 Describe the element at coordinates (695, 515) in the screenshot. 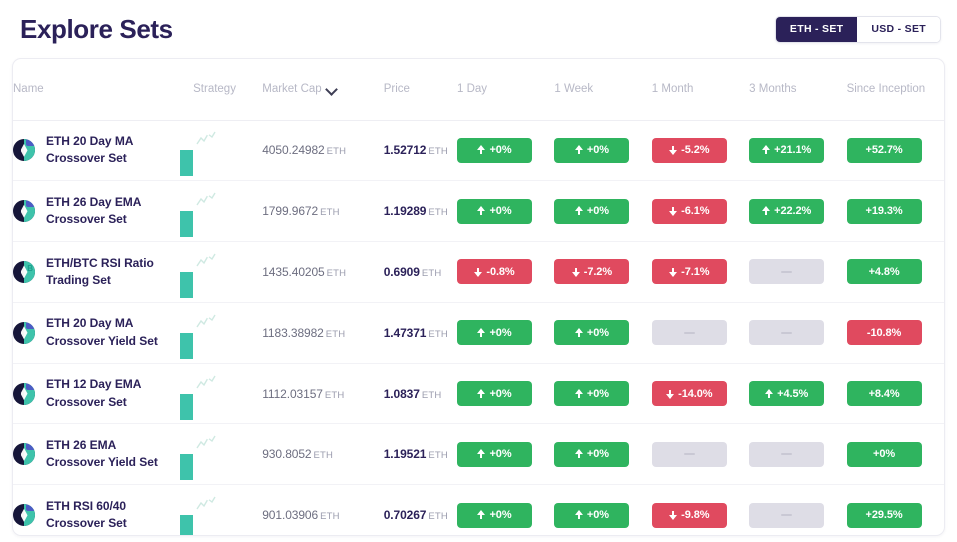

I see `performance-value: -9.8%` at that location.